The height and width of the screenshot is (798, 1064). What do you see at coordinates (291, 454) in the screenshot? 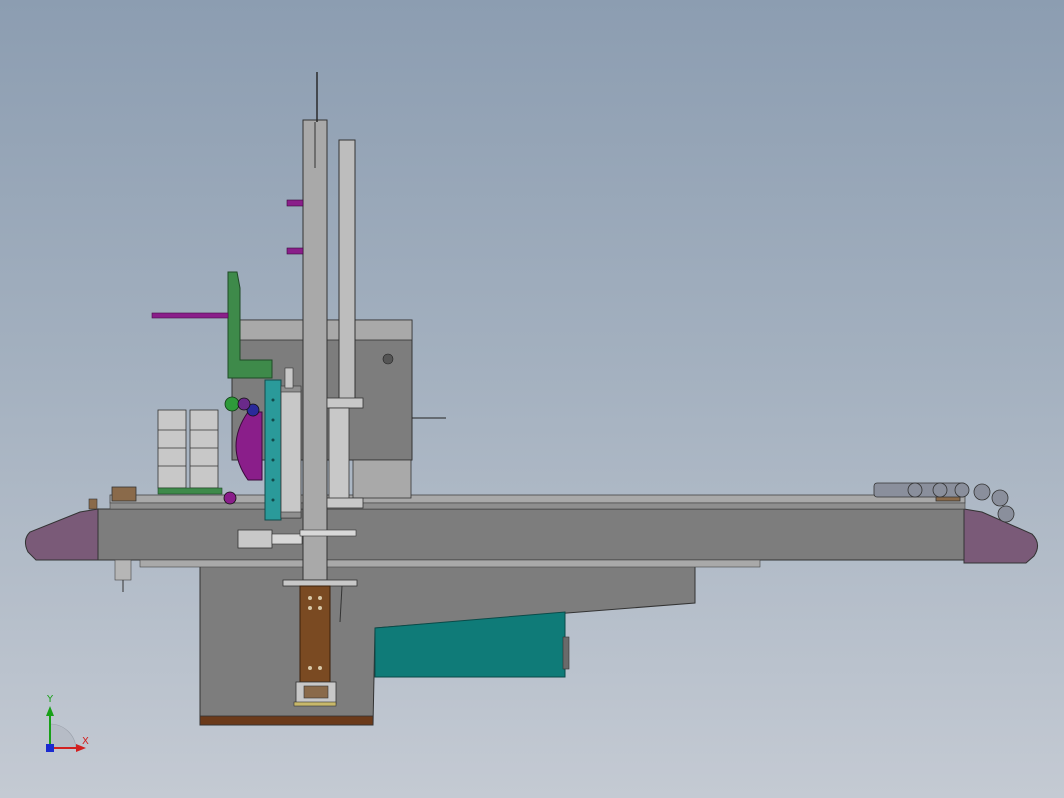
I see `linear-guide` at bounding box center [291, 454].